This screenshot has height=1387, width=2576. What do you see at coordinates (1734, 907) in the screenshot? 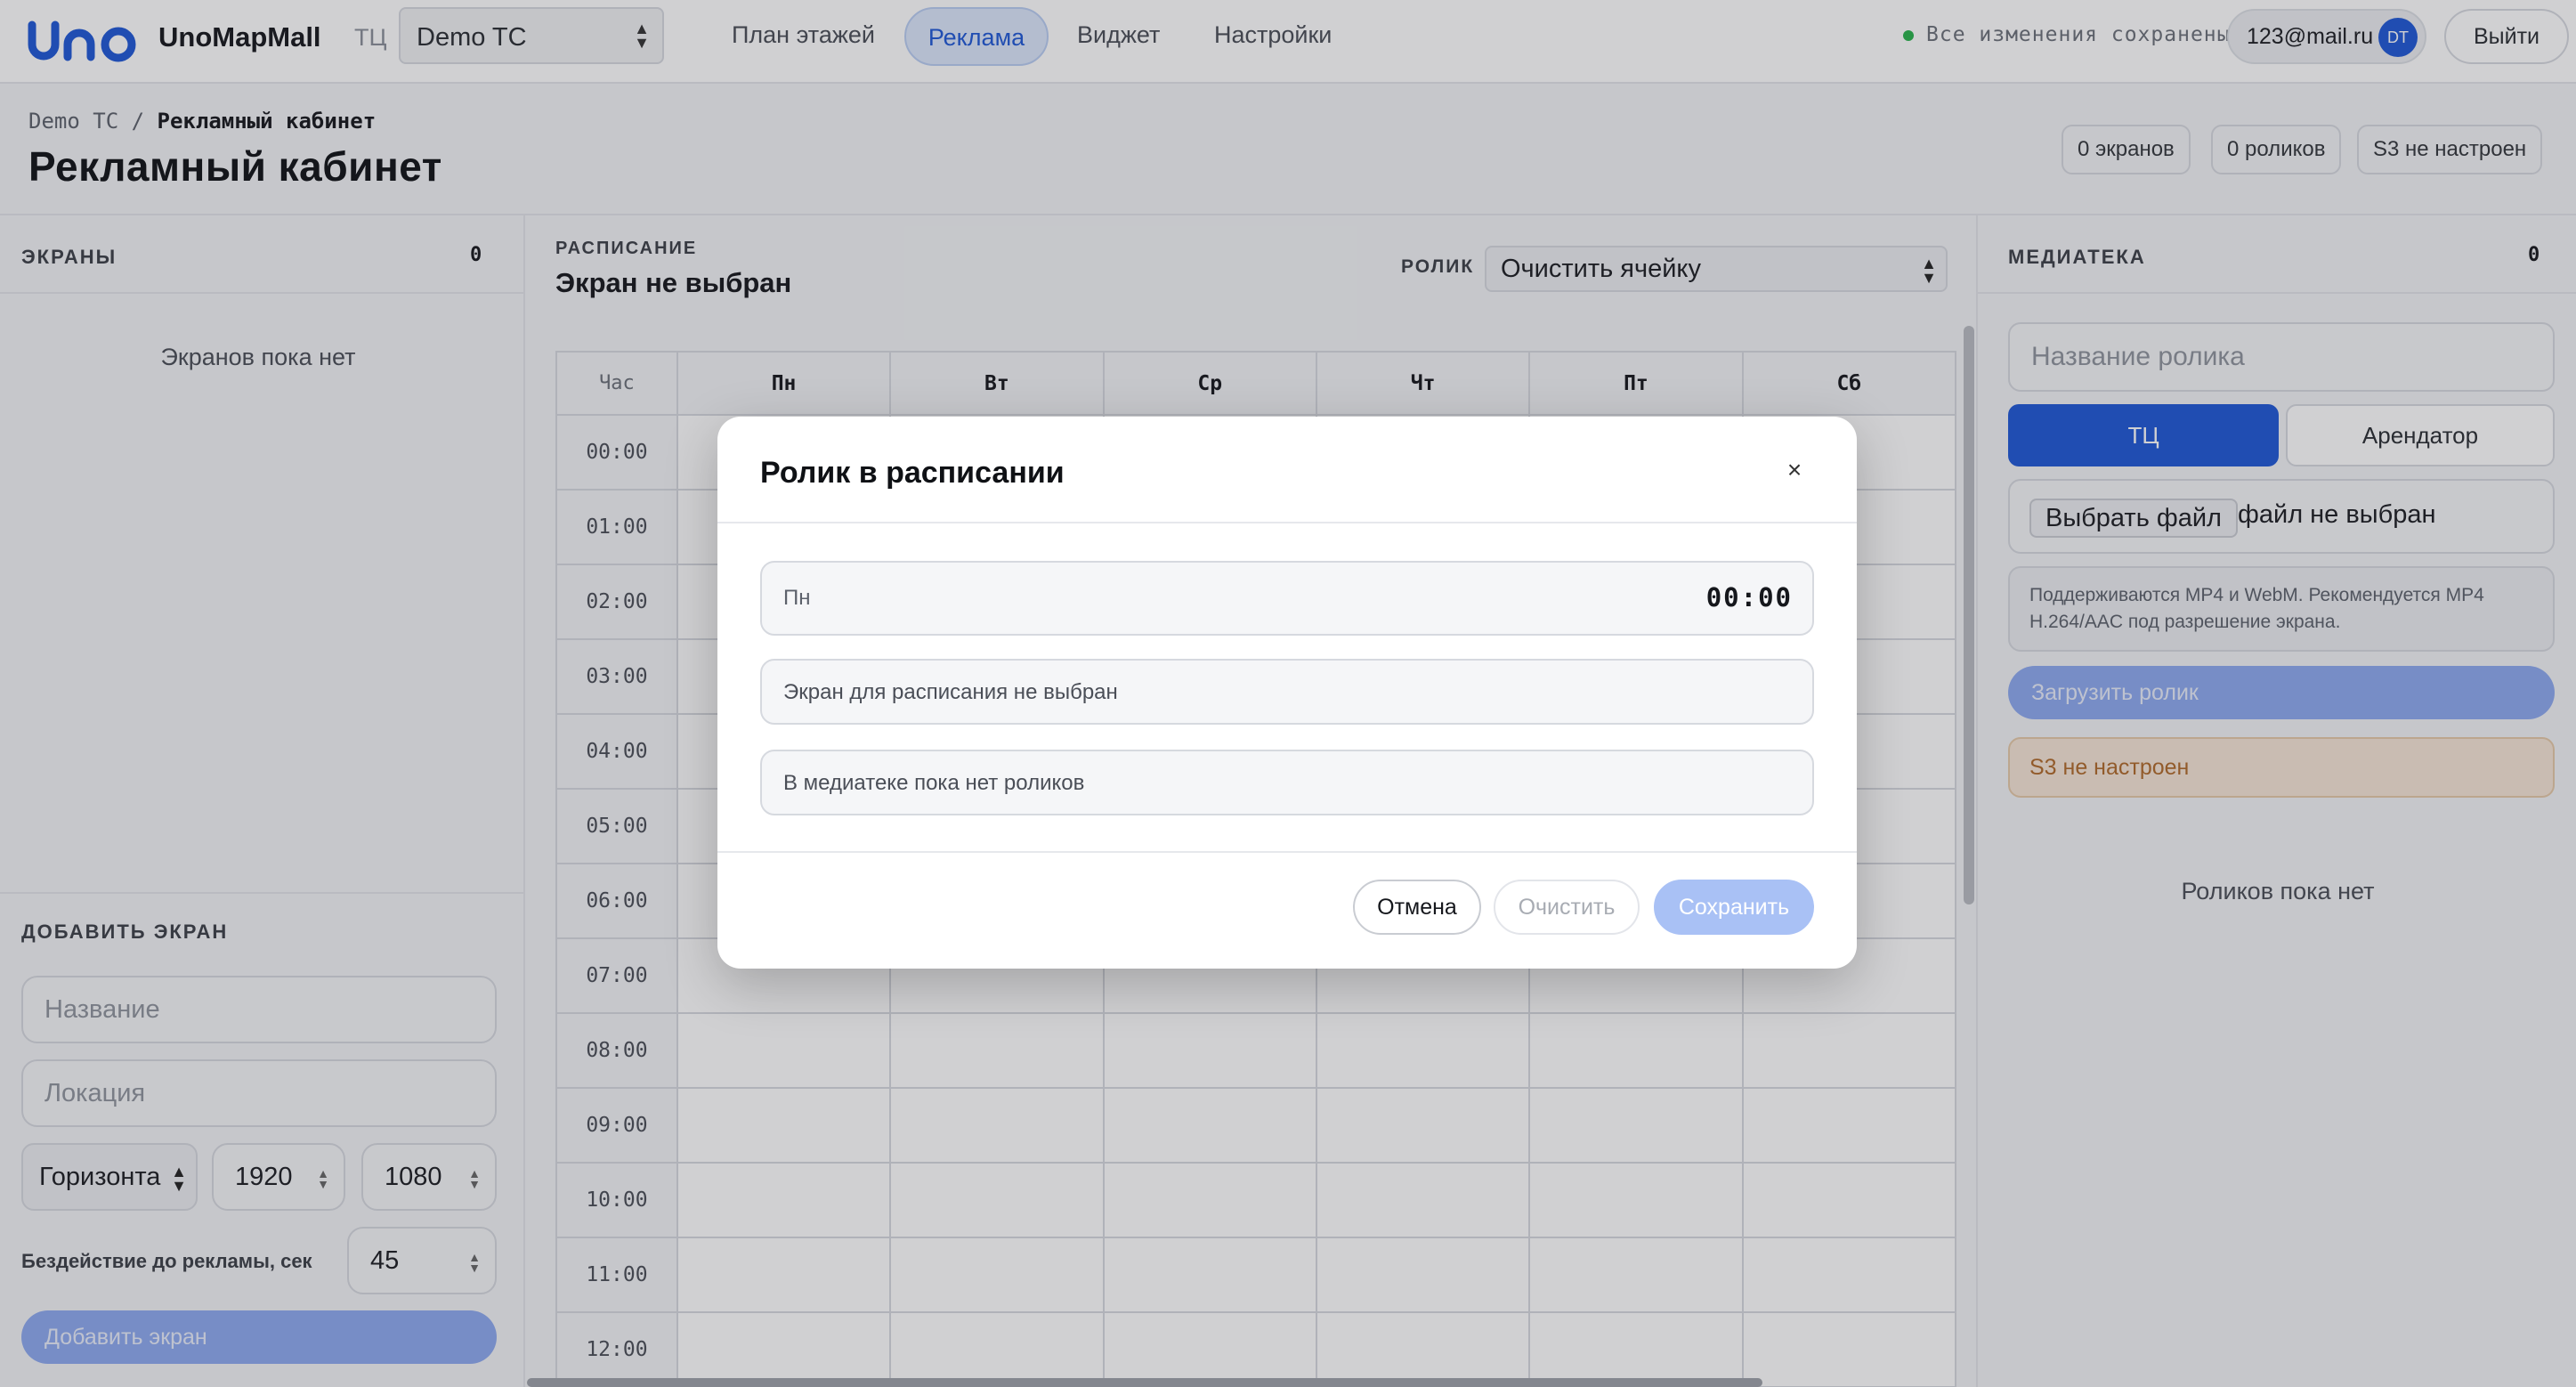
I see `save-button: Сохранить` at bounding box center [1734, 907].